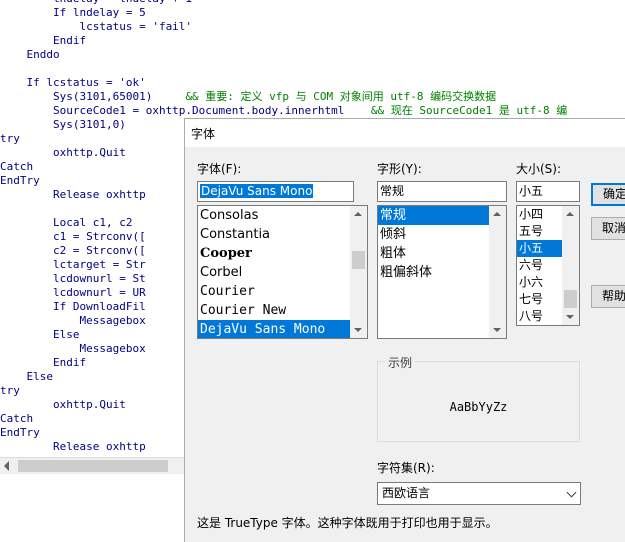 The width and height of the screenshot is (625, 542). What do you see at coordinates (274, 215) in the screenshot?
I see `list-item: Consolas` at bounding box center [274, 215].